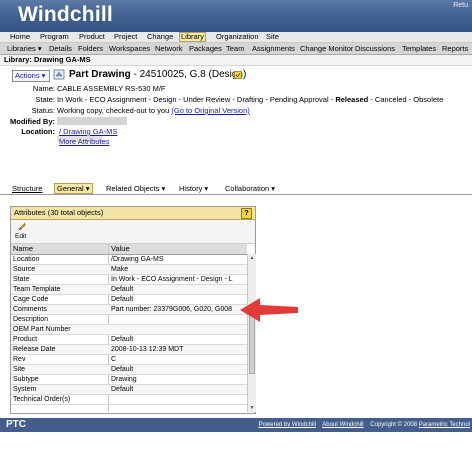 The image size is (472, 462). Describe the element at coordinates (246, 213) in the screenshot. I see `help-icon: ?` at that location.